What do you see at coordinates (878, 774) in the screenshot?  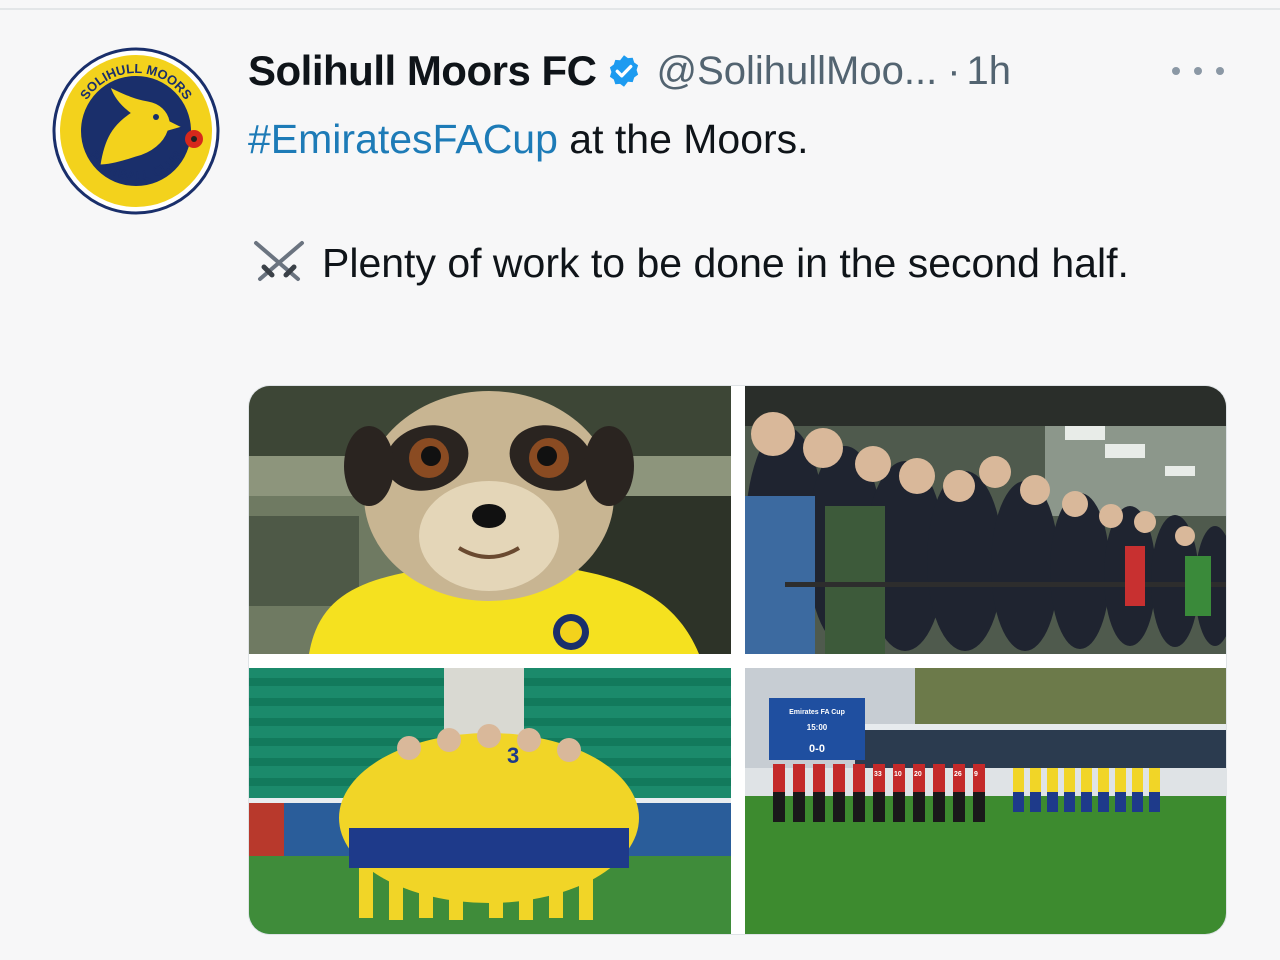 I see `away-shirt-number: 33` at bounding box center [878, 774].